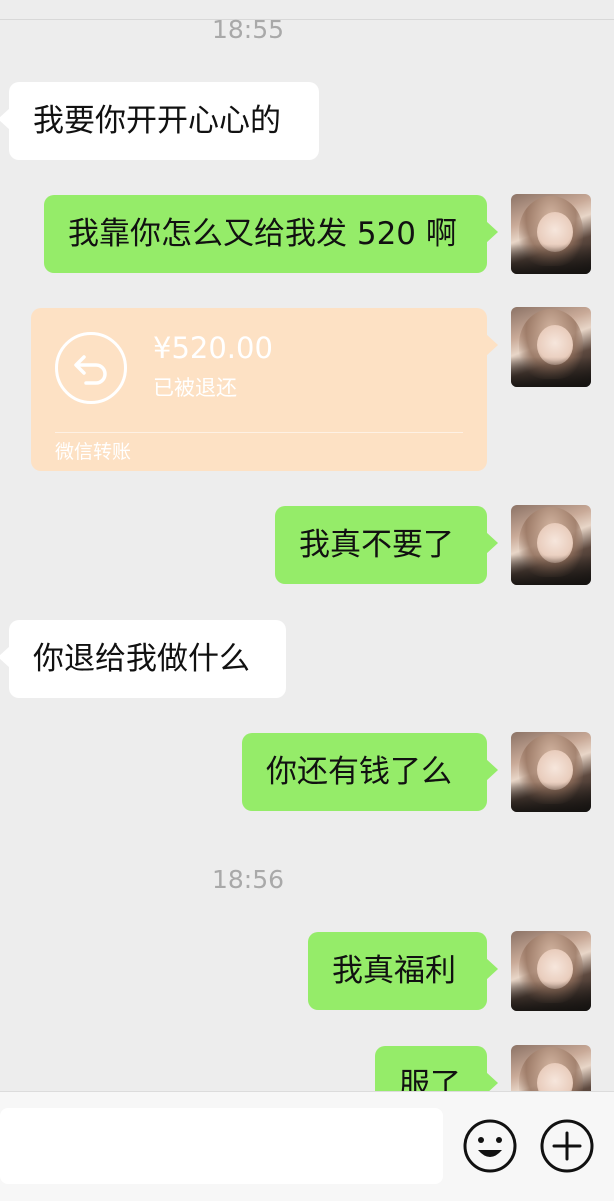  Describe the element at coordinates (490, 1146) in the screenshot. I see `emoji-icon` at that location.